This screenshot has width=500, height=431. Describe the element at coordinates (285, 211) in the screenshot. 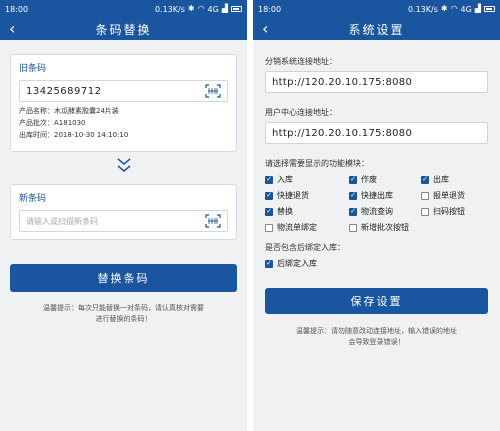

I see `module-option-label: 替换` at that location.